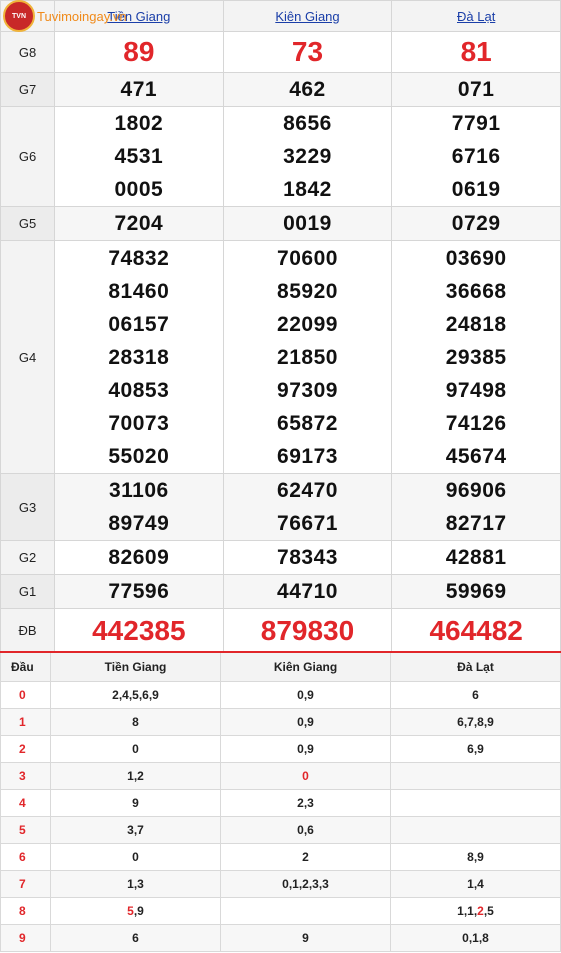  I want to click on loto-tail-text: 3,7, so click(135, 830).